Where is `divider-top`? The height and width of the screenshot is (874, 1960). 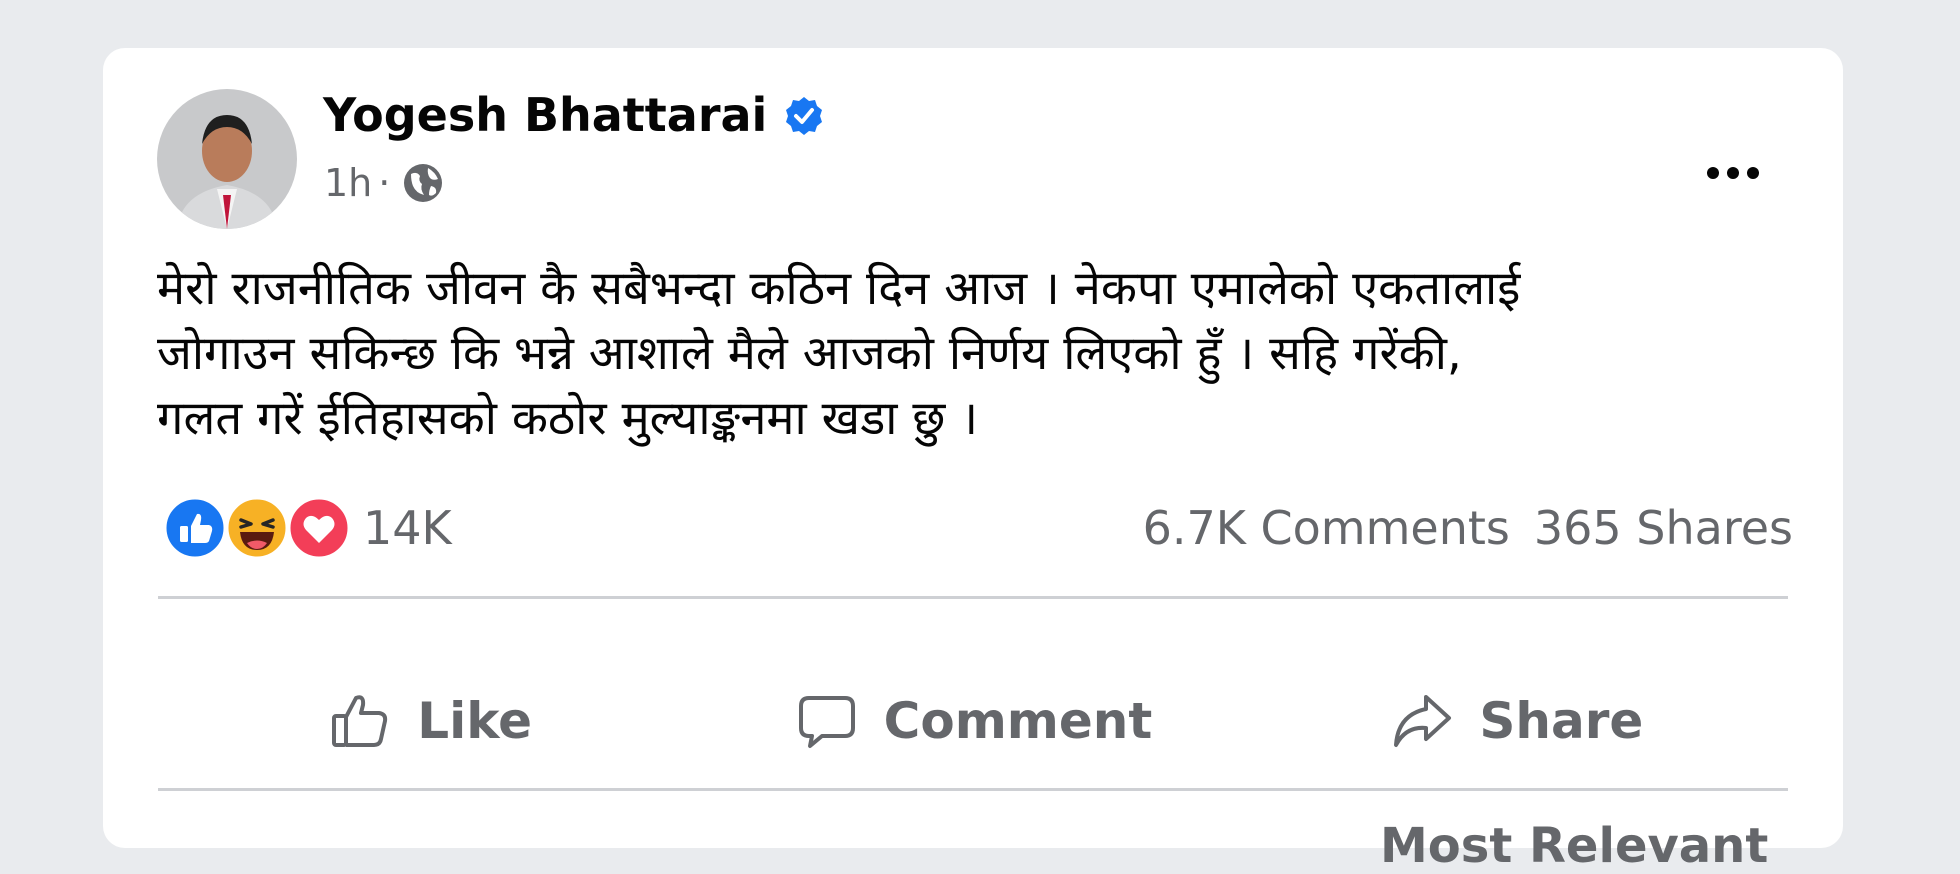
divider-top is located at coordinates (973, 597).